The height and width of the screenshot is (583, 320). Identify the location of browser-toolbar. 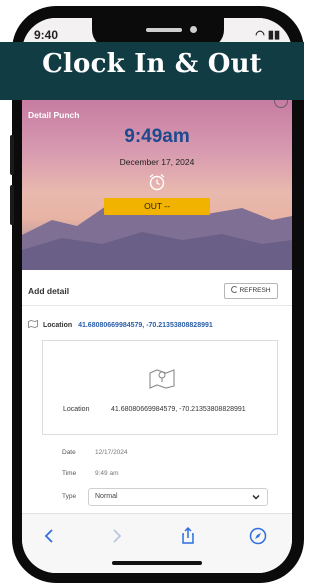
(157, 543).